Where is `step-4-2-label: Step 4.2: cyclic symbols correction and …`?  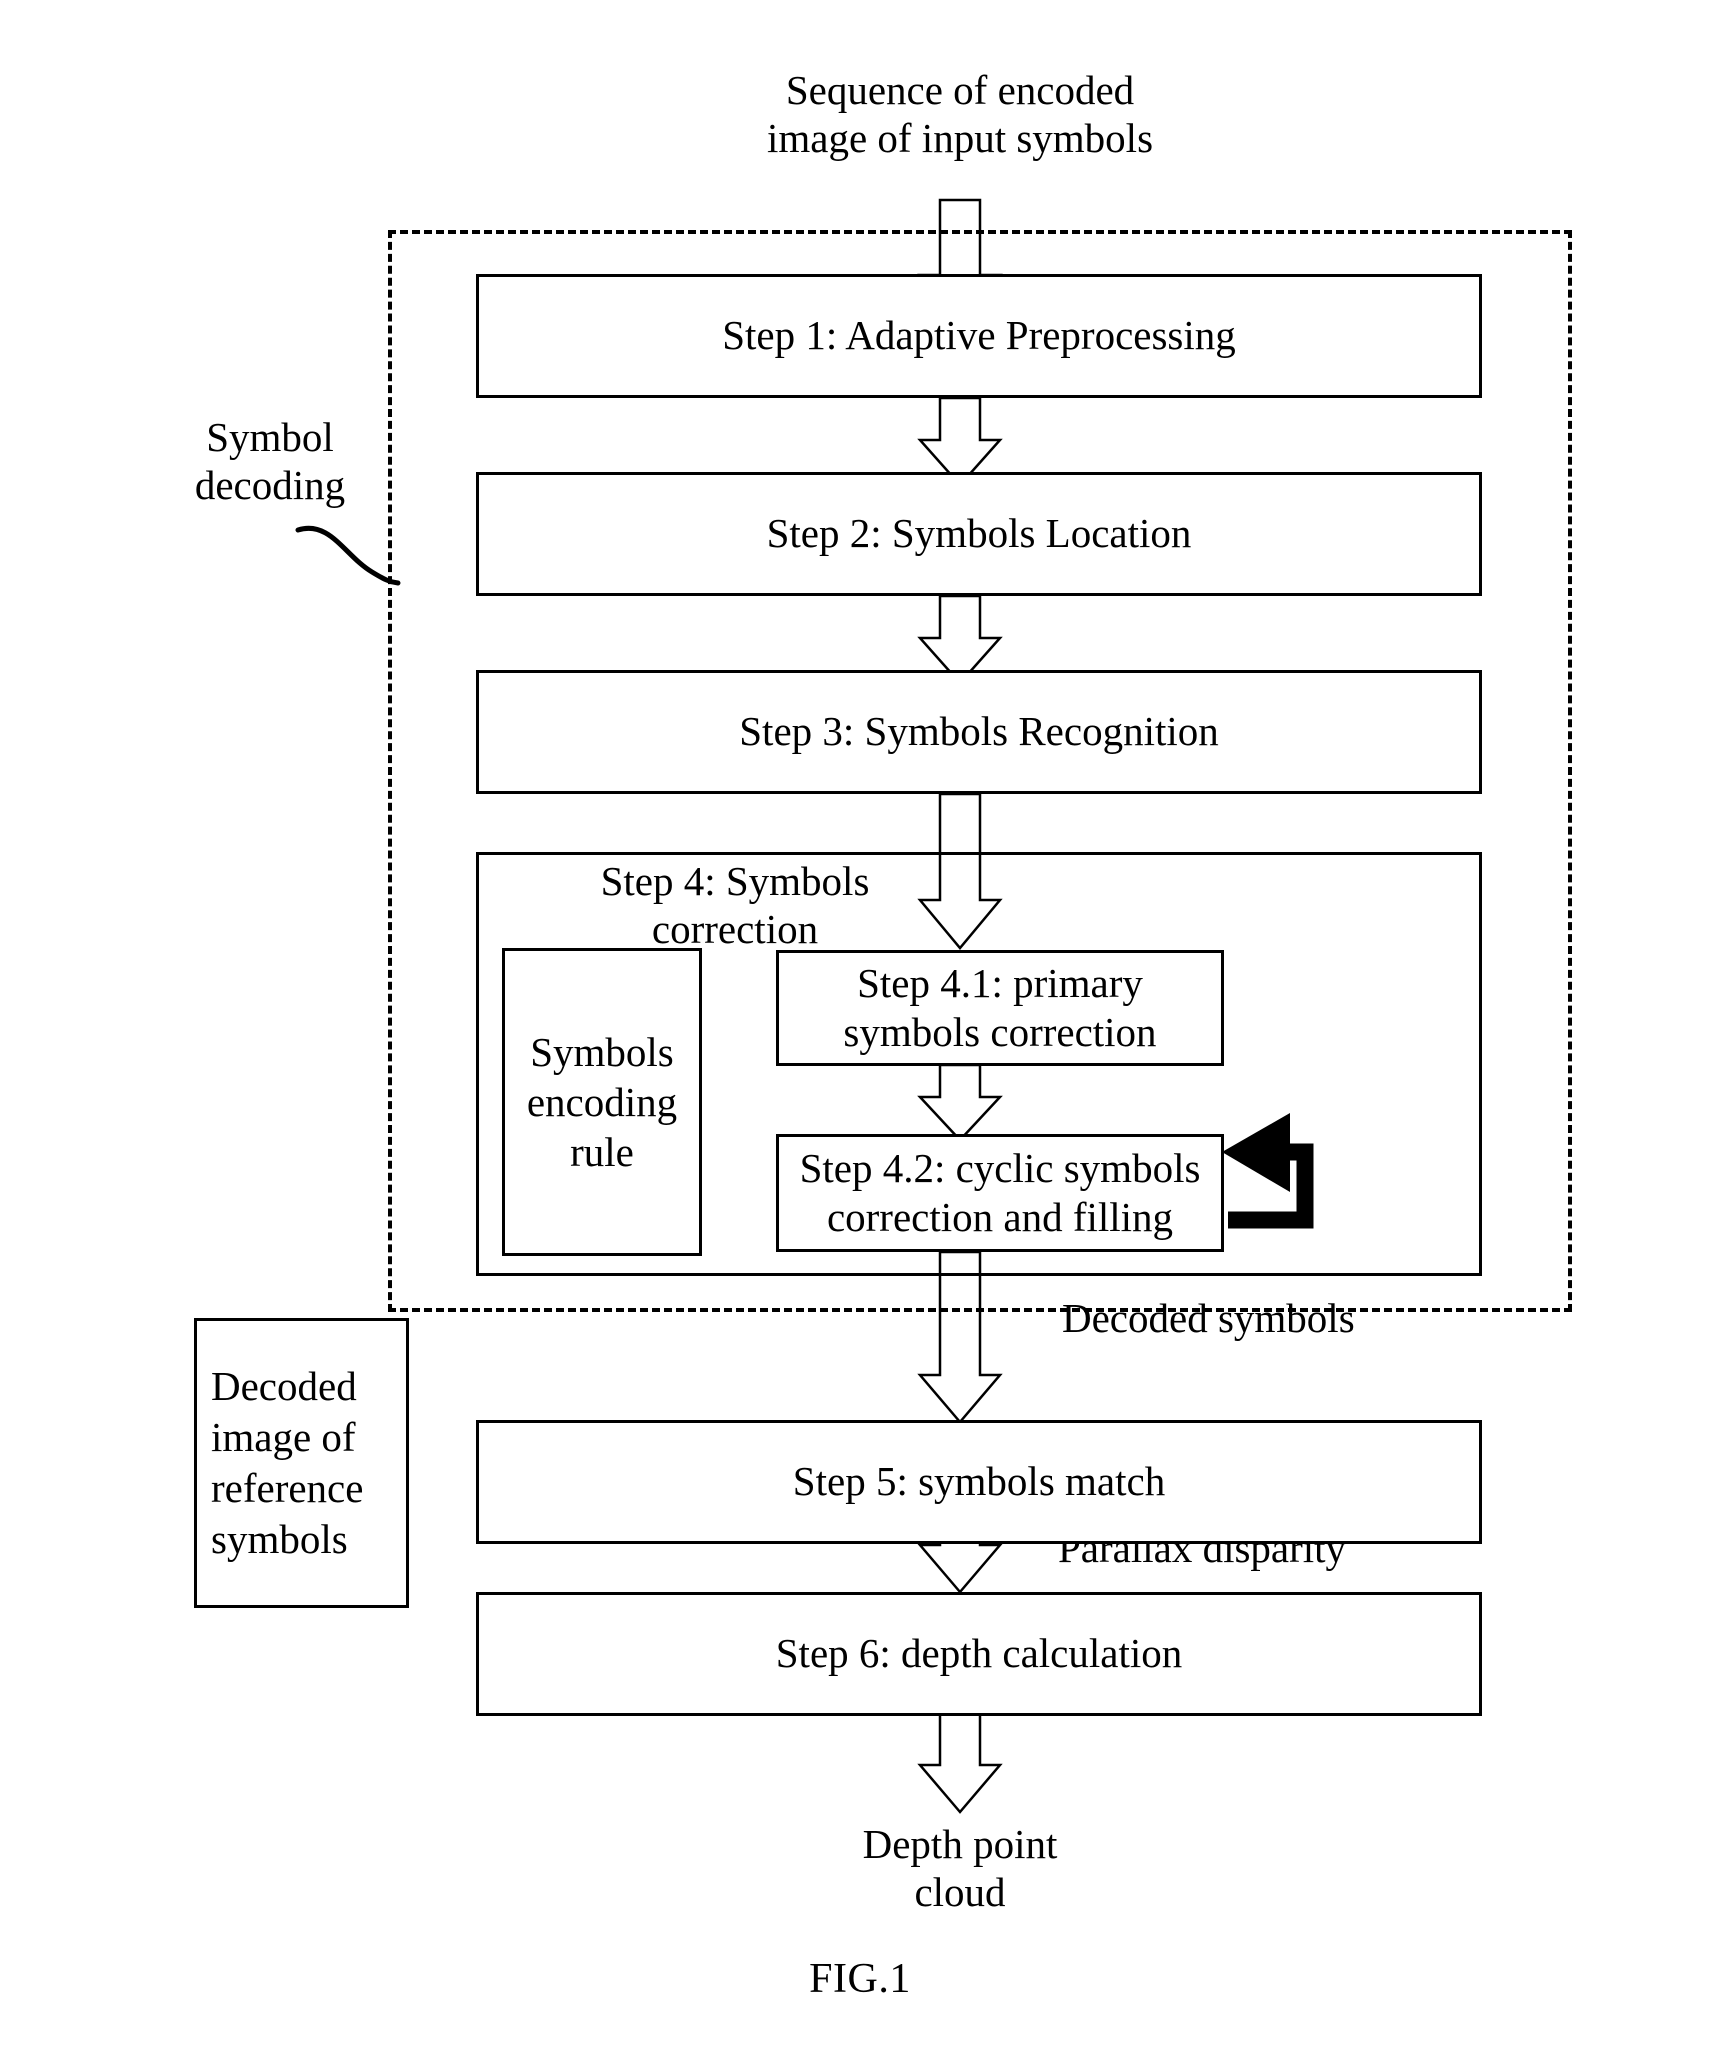 step-4-2-label: Step 4.2: cyclic symbols correction and … is located at coordinates (1000, 1192).